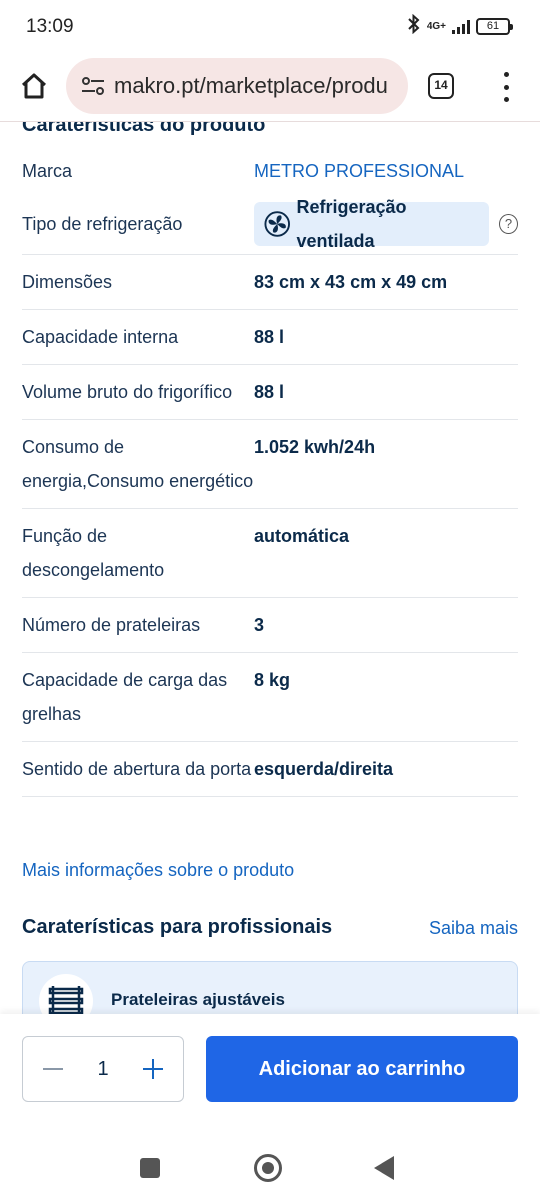 This screenshot has width=540, height=1200. I want to click on add-to-cart-button: Adicionar ao carrinho, so click(362, 1069).